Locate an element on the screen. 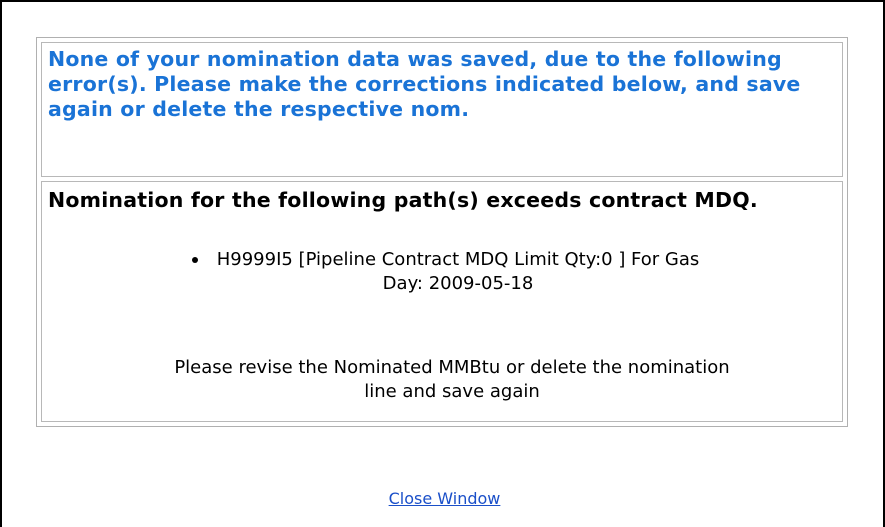 The width and height of the screenshot is (885, 527). footer: Close Window is located at coordinates (443, 499).